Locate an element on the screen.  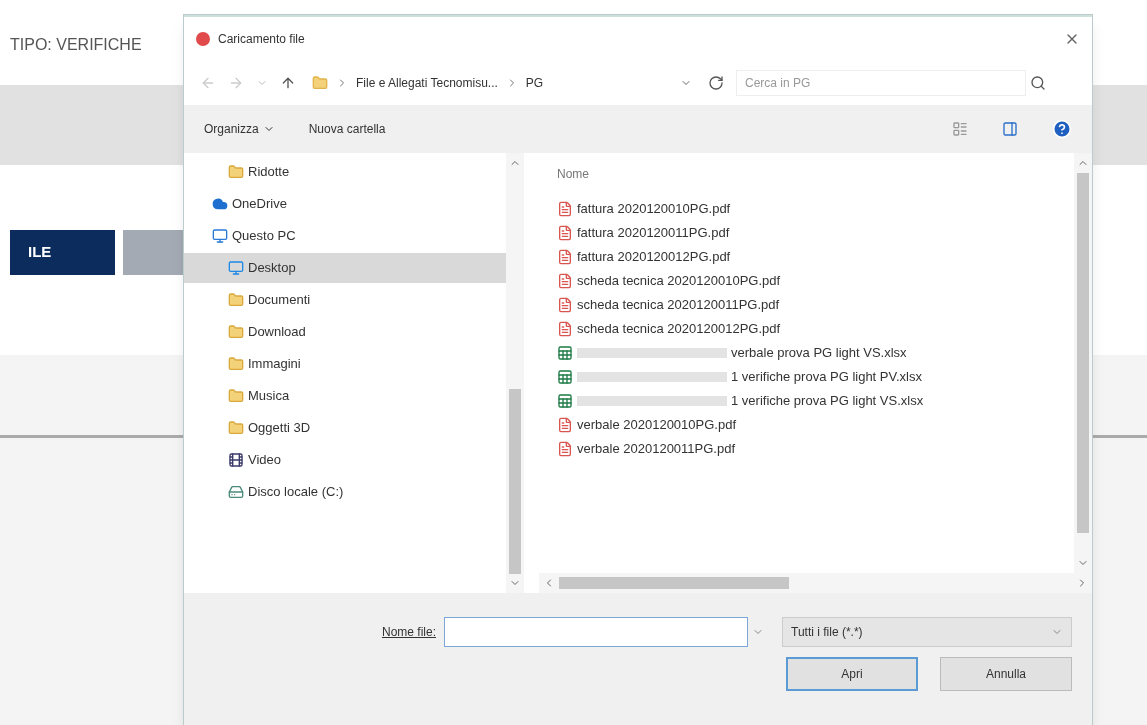
file-name: fattura 2020120012PG.pdf is located at coordinates (654, 257).